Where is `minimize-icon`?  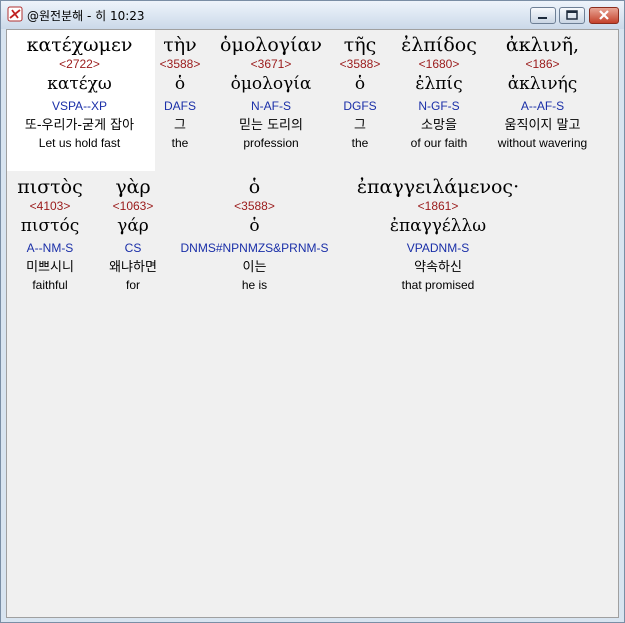 minimize-icon is located at coordinates (542, 18).